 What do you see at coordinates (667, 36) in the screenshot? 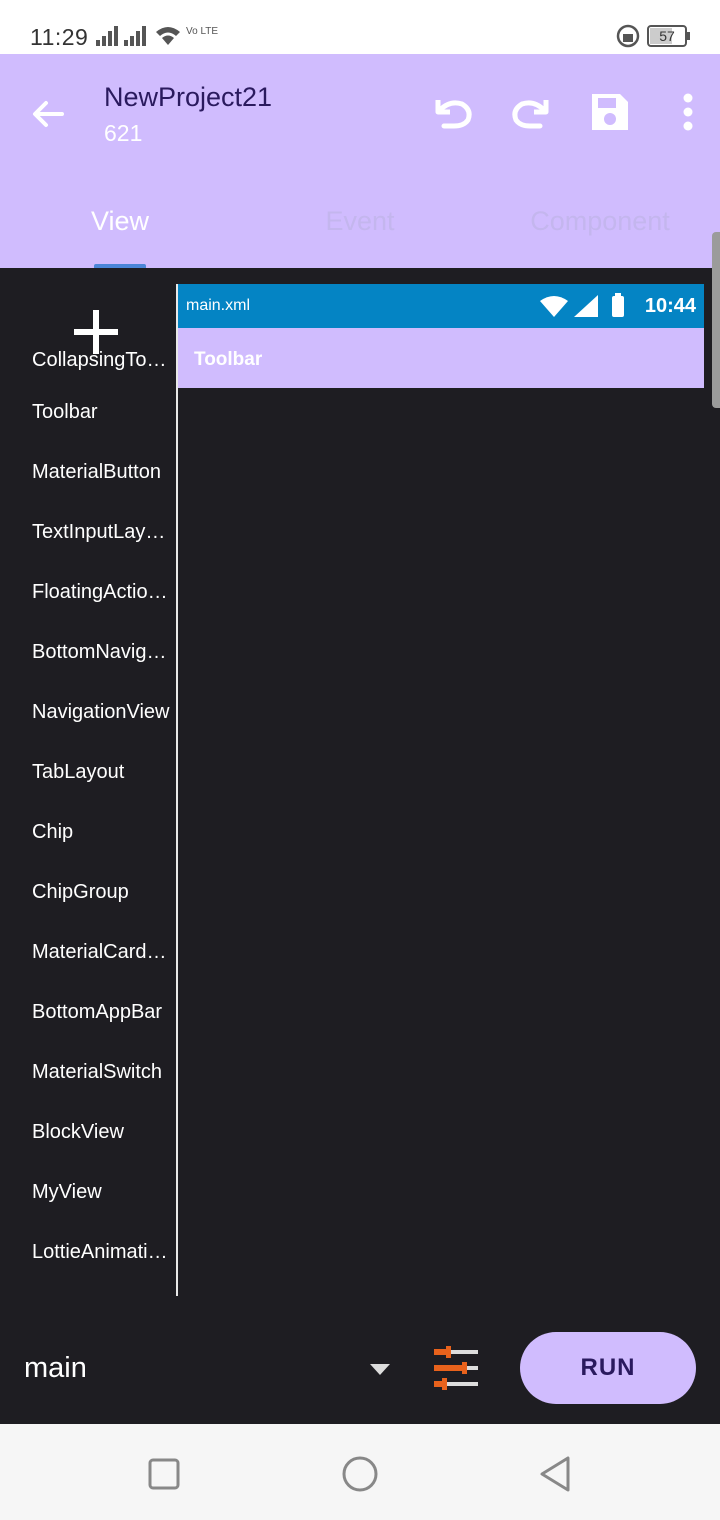
I see `battery-level: 57` at bounding box center [667, 36].